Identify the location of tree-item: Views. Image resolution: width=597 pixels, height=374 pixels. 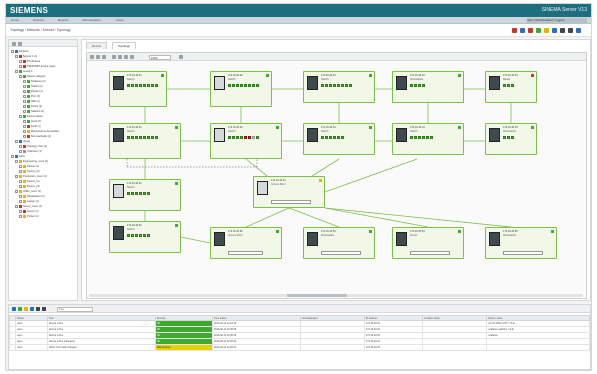
(22, 141).